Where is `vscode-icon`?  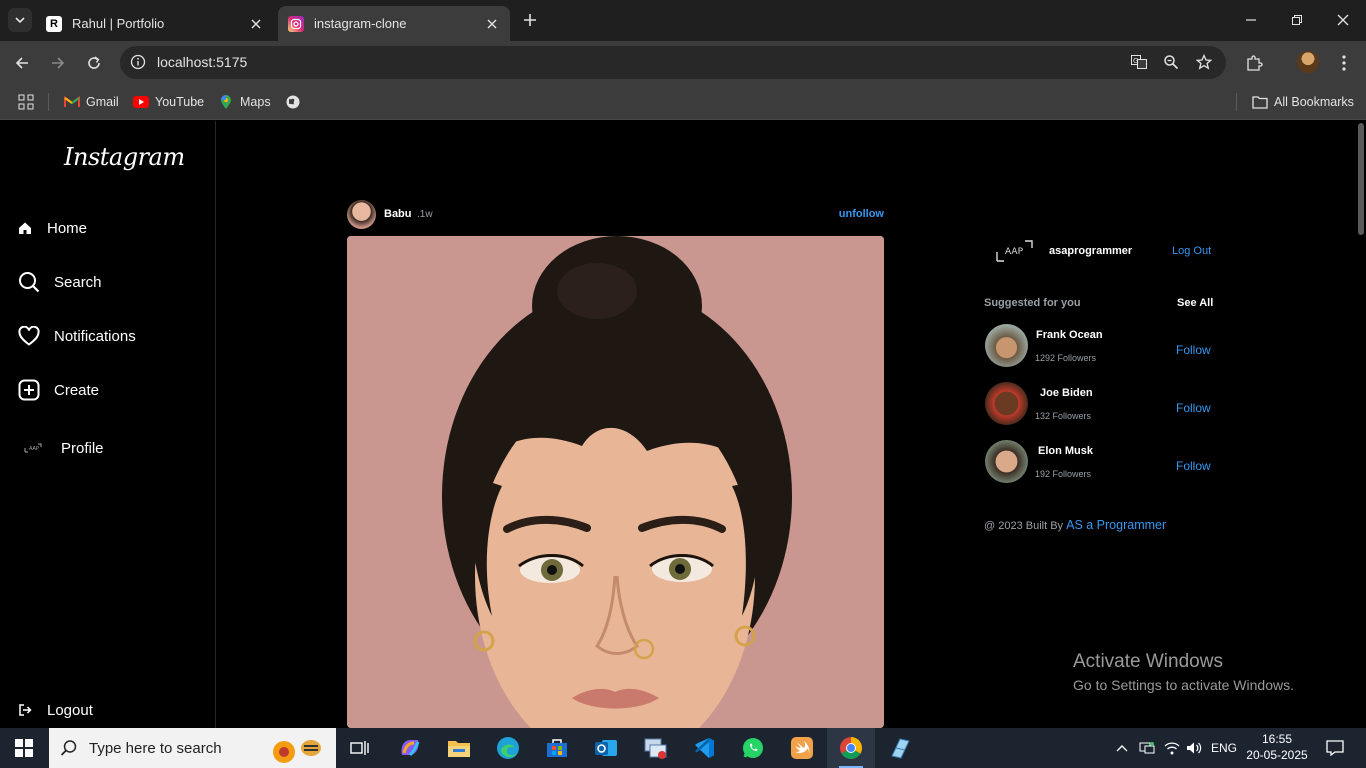 vscode-icon is located at coordinates (704, 748).